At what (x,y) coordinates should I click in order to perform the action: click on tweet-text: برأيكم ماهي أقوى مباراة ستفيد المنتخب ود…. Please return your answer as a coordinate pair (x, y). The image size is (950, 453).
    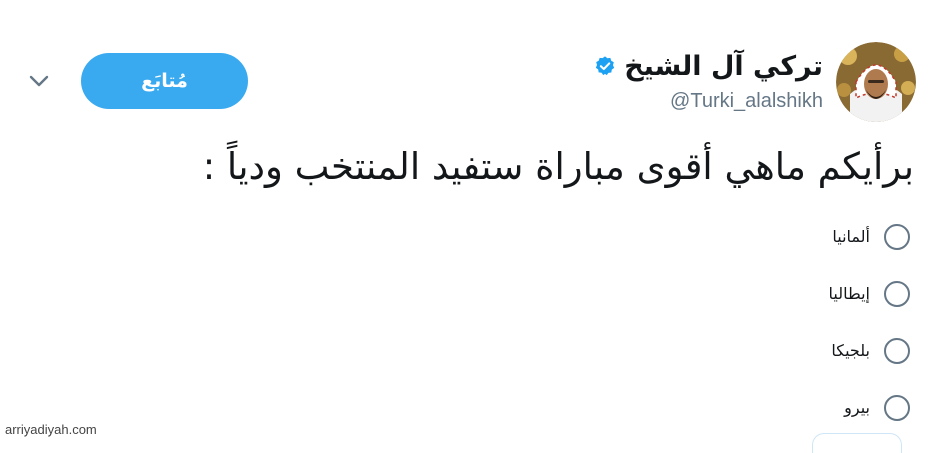
    Looking at the image, I should click on (558, 166).